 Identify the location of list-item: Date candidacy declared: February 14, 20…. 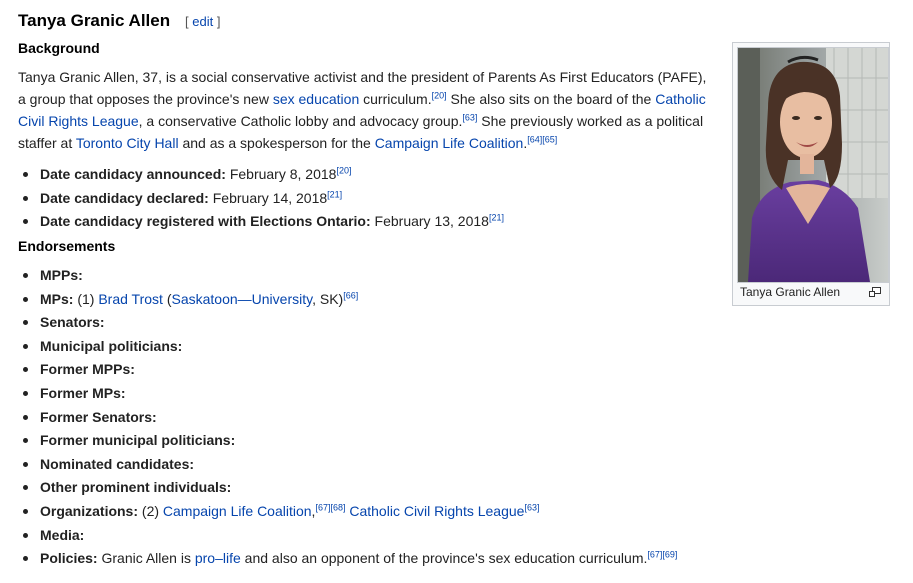
(263, 199).